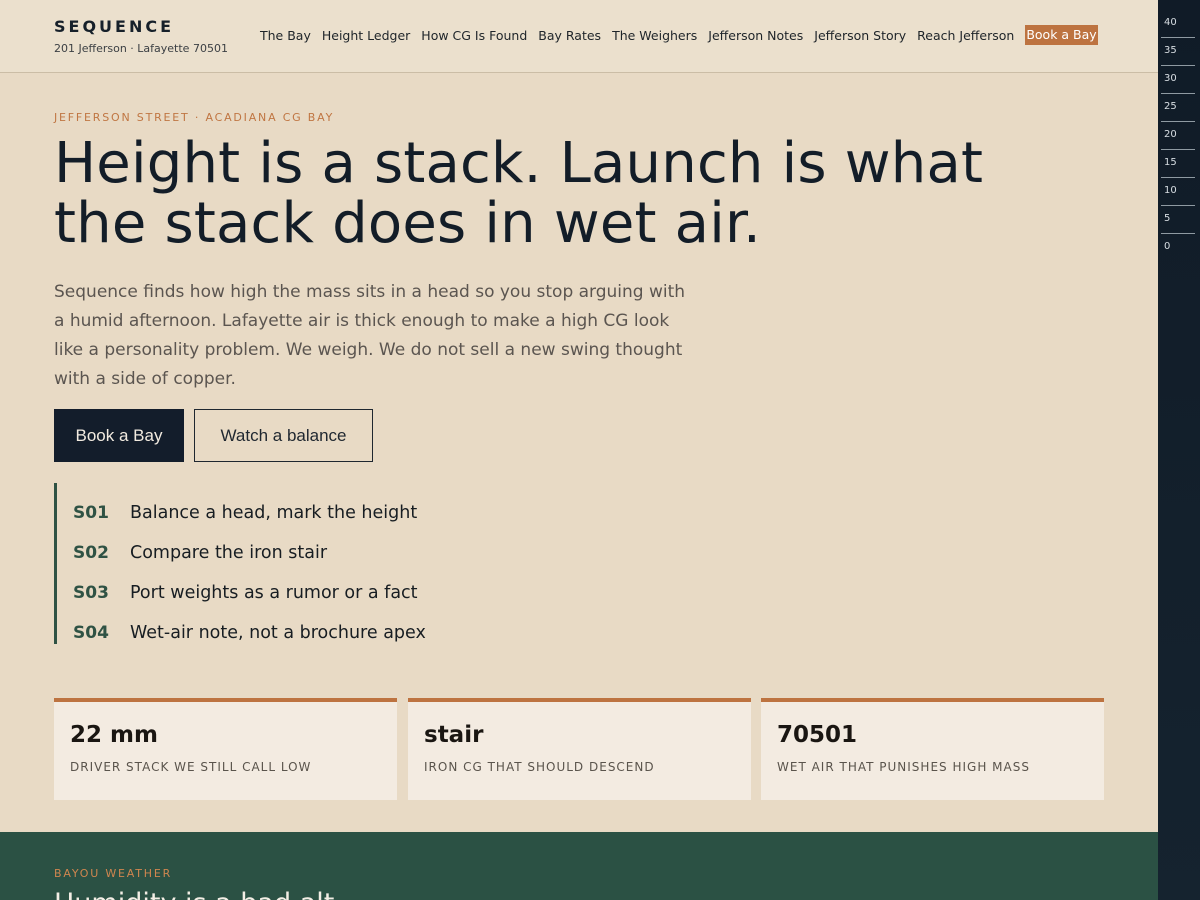 The width and height of the screenshot is (1200, 900). I want to click on watch-a-balance-button: Watch a balance, so click(283, 435).